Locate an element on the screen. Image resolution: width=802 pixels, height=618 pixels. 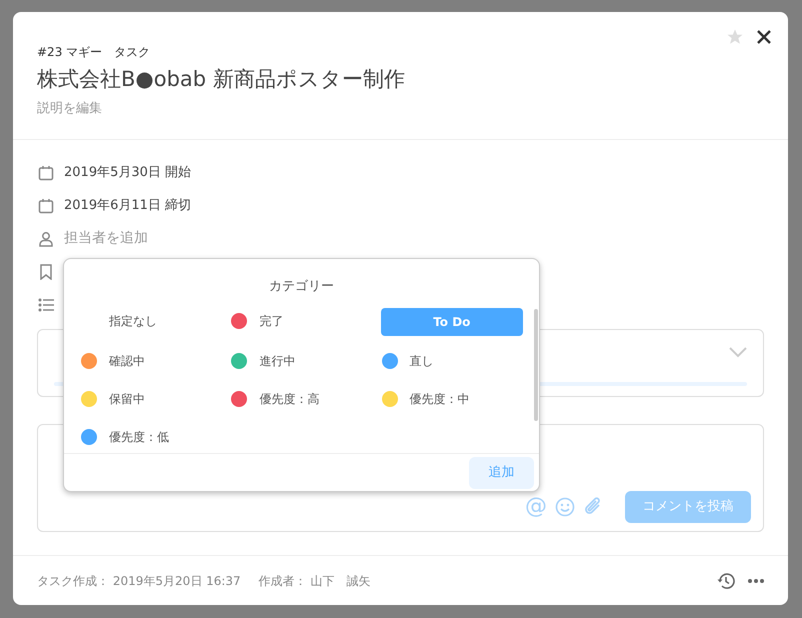
task-title: 株式会社B●obab 新商品ポスター制作 is located at coordinates (221, 79).